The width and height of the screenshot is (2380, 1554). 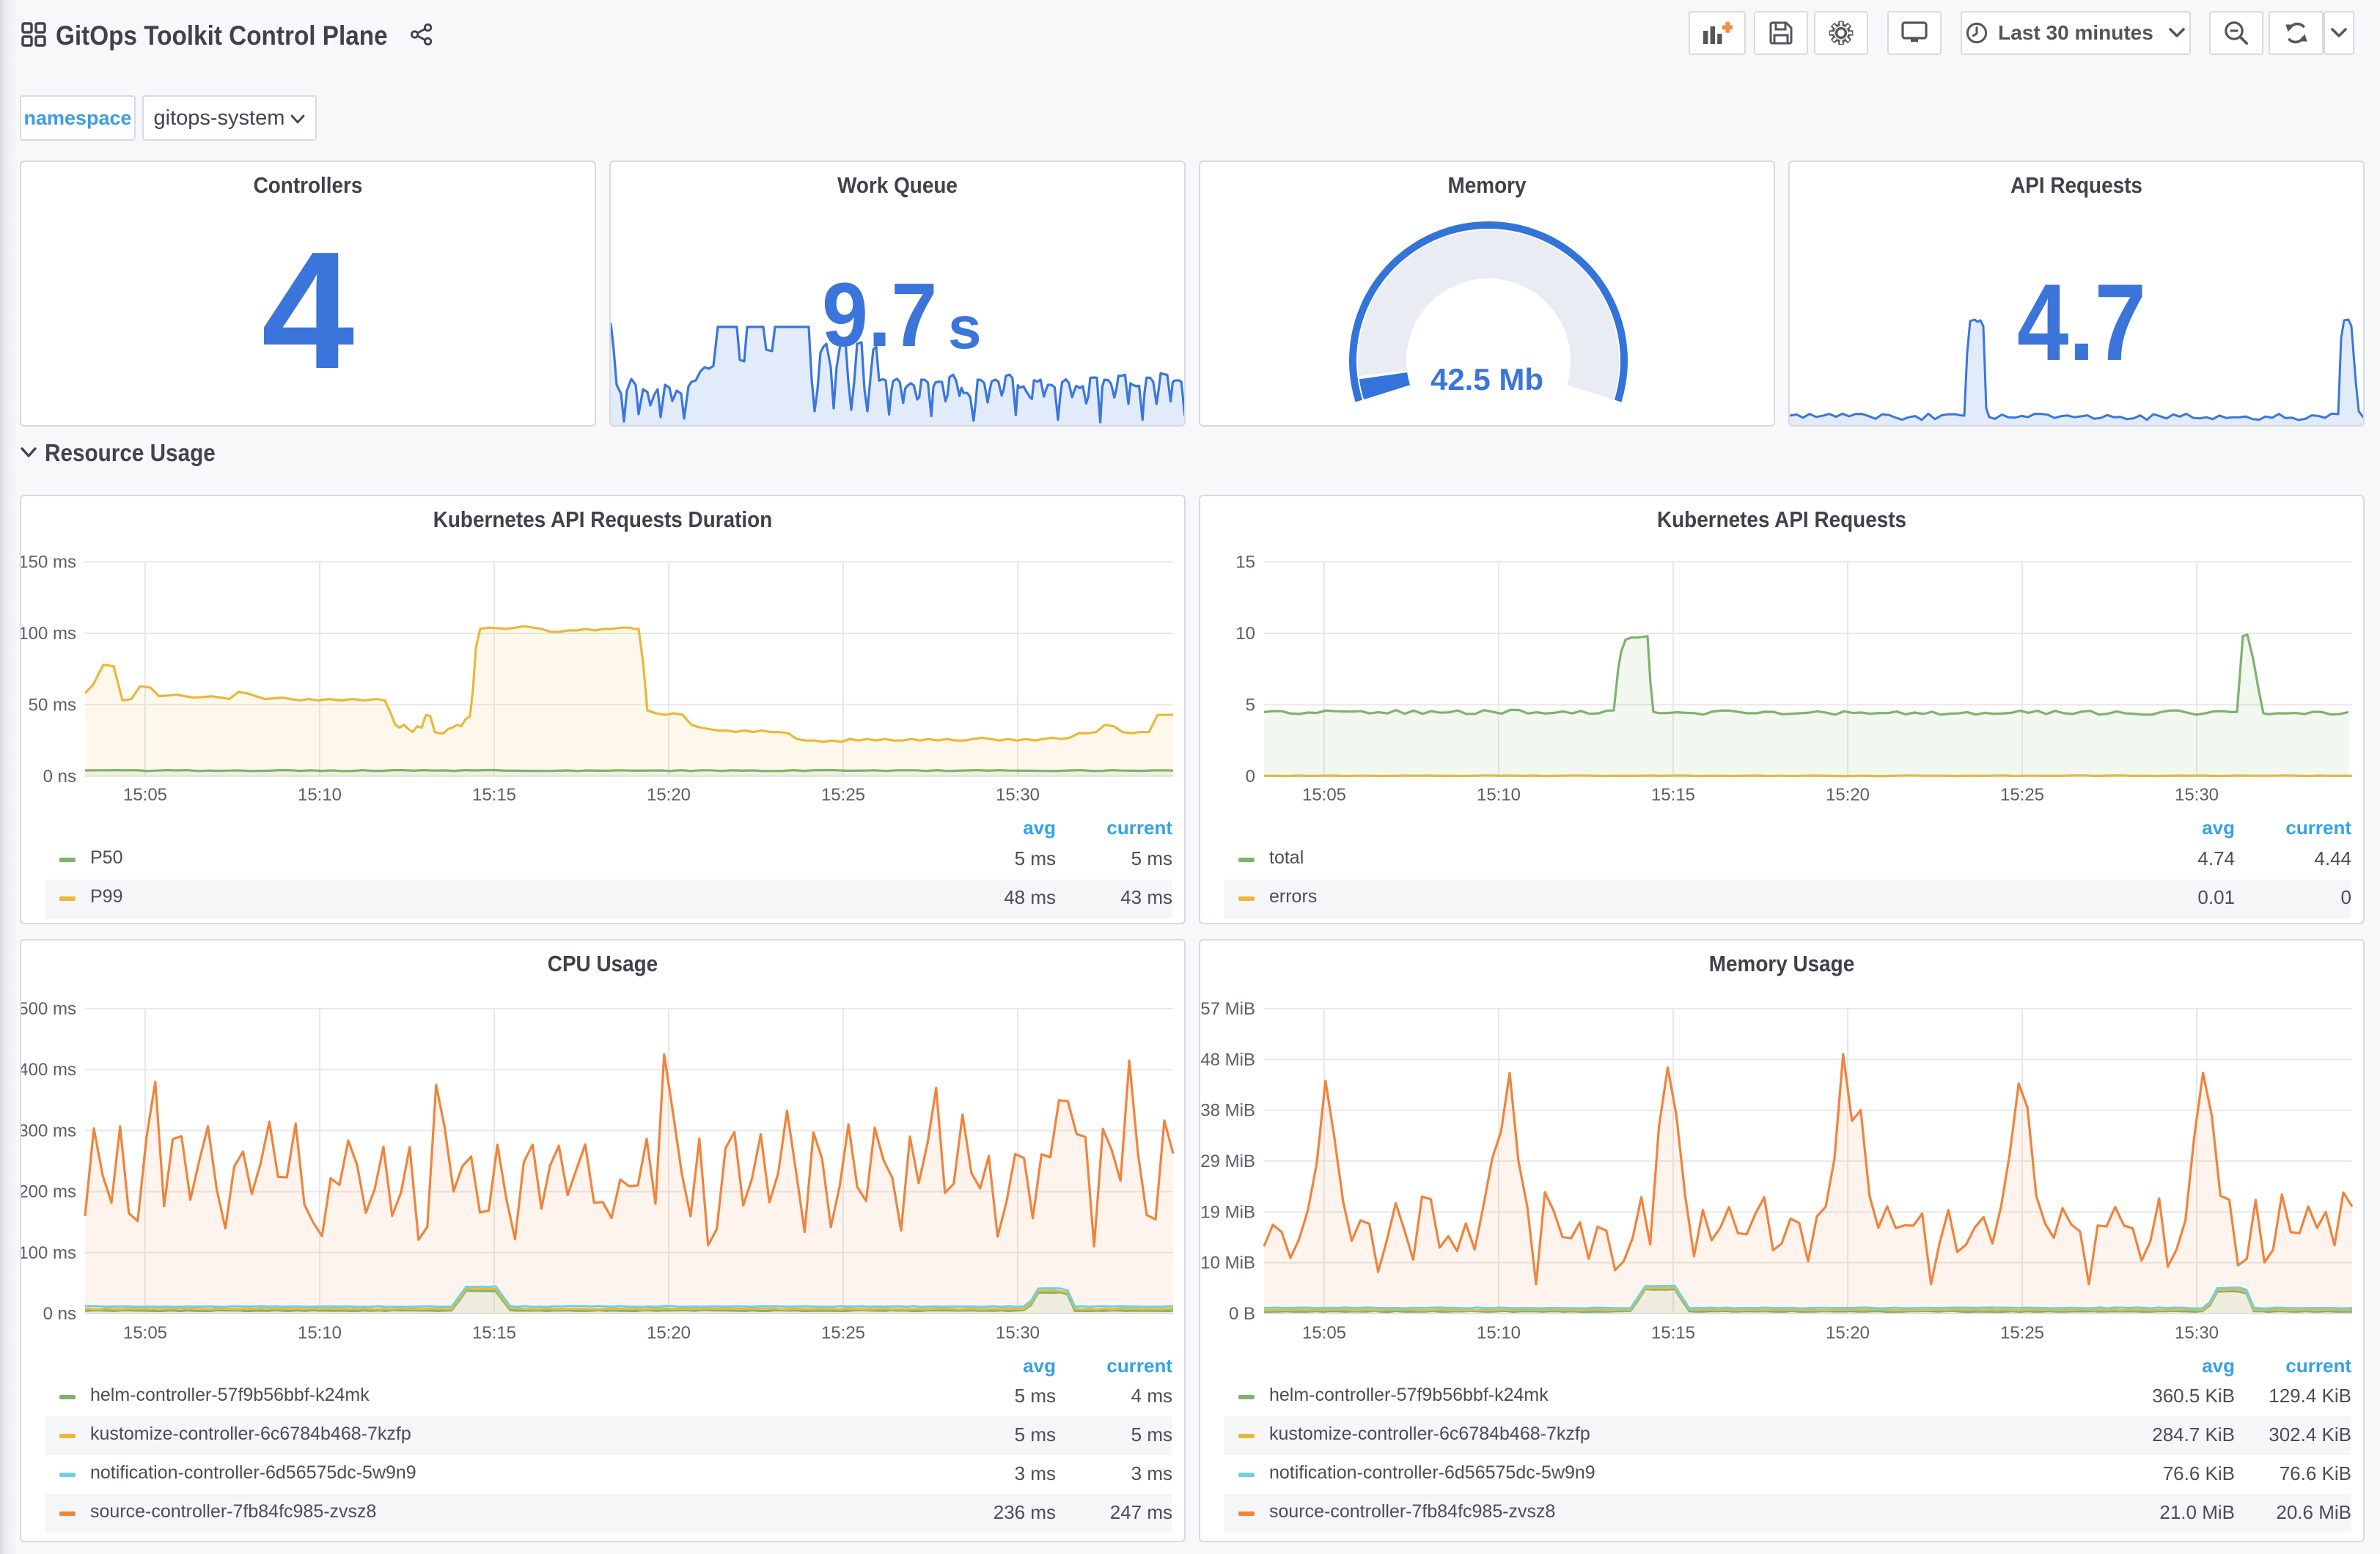 I want to click on svg-text: 200 ms, so click(x=49, y=1192).